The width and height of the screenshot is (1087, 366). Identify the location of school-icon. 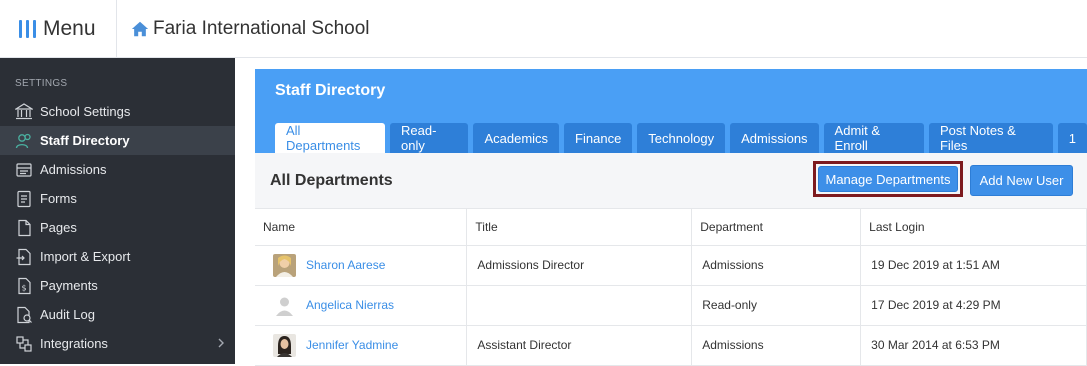
(24, 112).